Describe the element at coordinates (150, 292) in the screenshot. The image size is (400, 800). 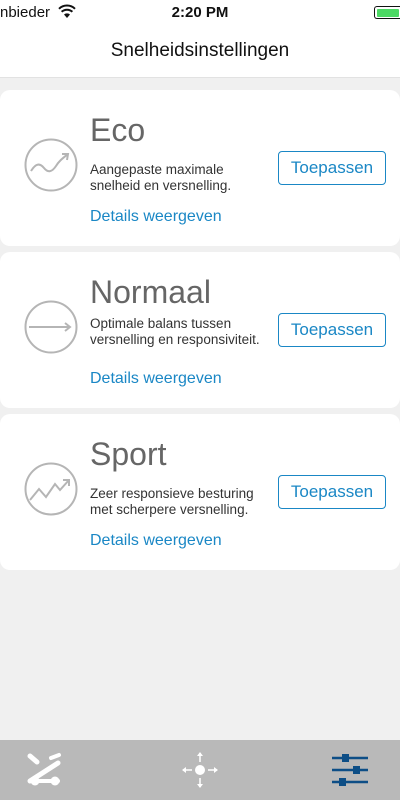
I see `mode-title: Normaal` at that location.